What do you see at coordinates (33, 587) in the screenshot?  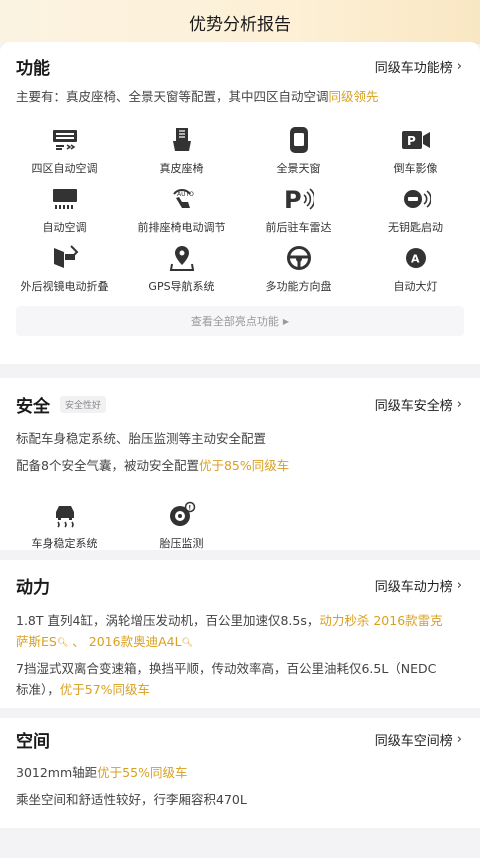 I see `power-title: 动力` at bounding box center [33, 587].